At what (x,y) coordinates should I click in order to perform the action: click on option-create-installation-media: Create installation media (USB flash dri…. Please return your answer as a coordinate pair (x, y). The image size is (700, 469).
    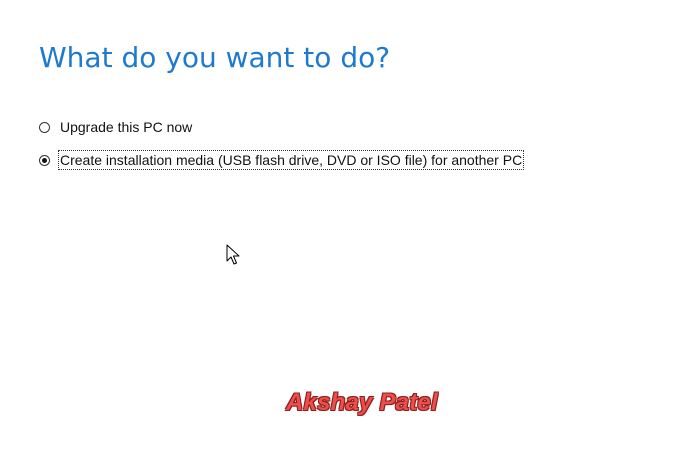
    Looking at the image, I should click on (282, 160).